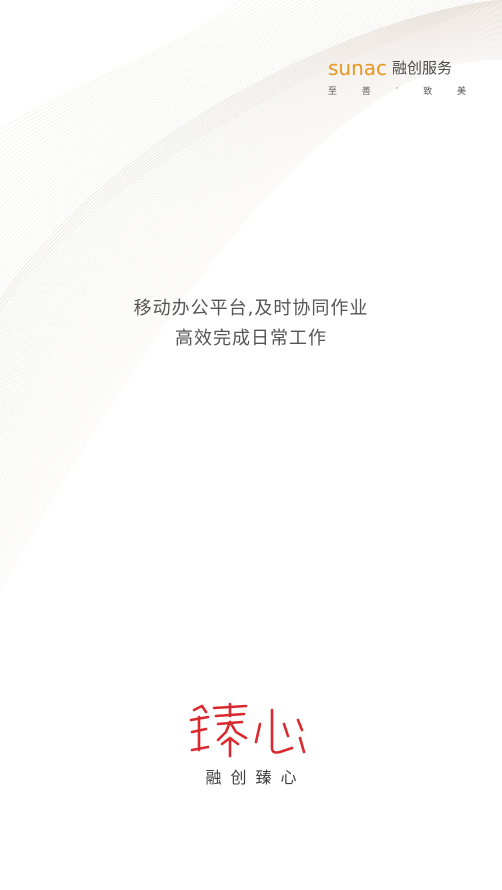 The image size is (502, 890). What do you see at coordinates (255, 777) in the screenshot?
I see `app-subtitle: 融创臻心` at bounding box center [255, 777].